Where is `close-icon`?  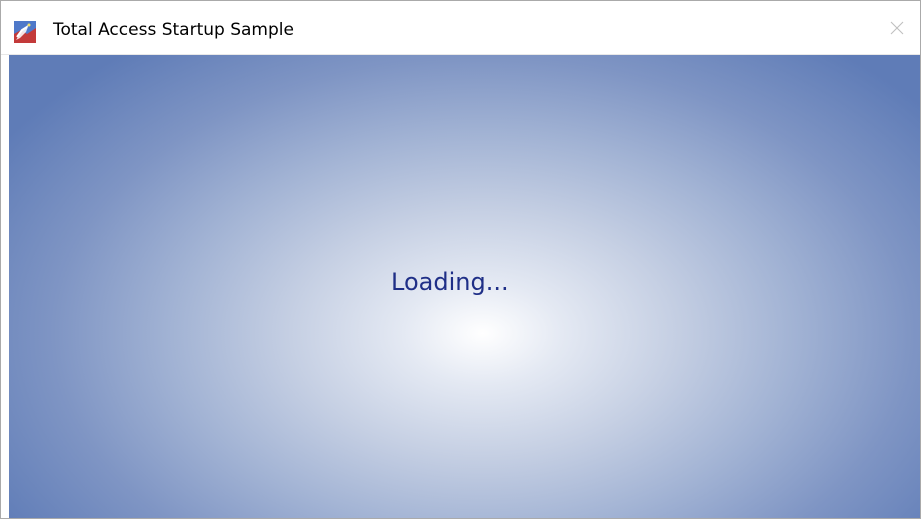 close-icon is located at coordinates (897, 28).